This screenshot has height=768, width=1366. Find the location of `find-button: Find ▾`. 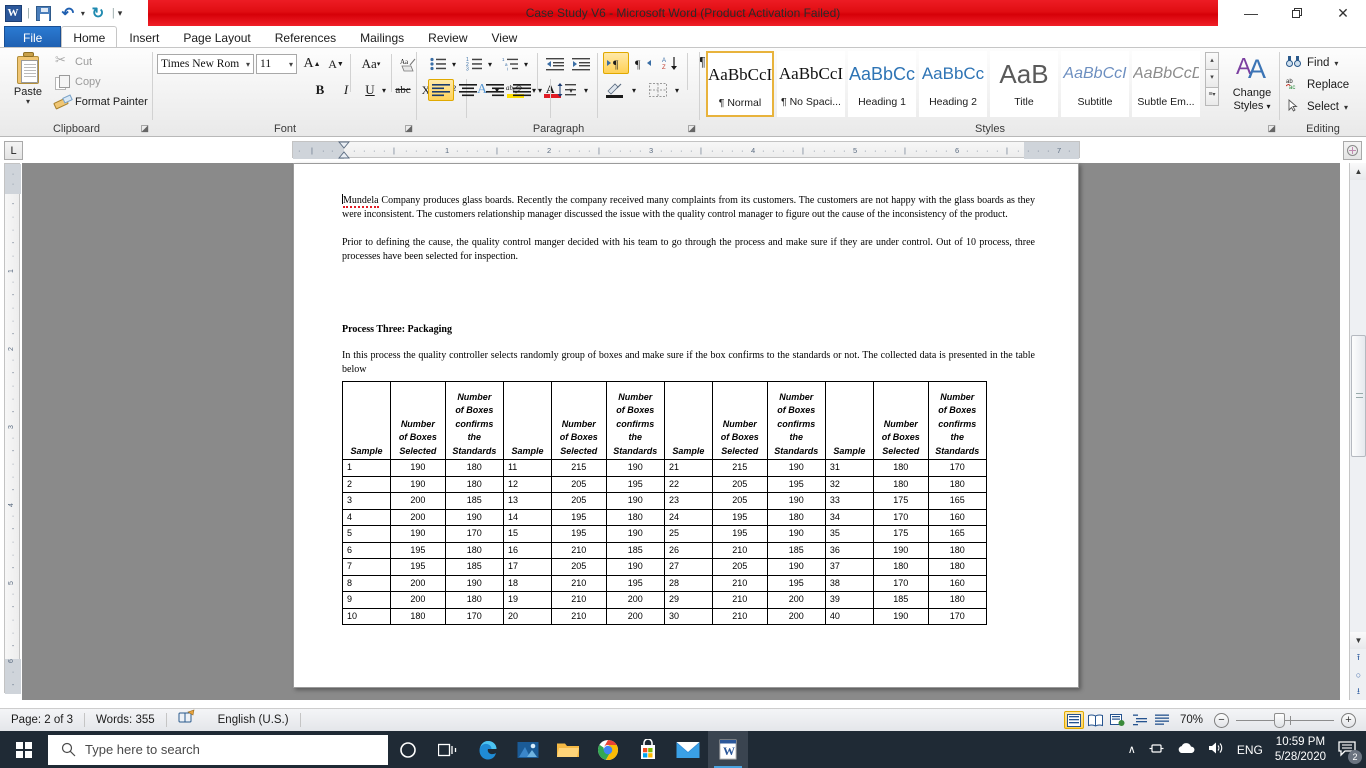

find-button: Find ▾ is located at coordinates (1317, 63).